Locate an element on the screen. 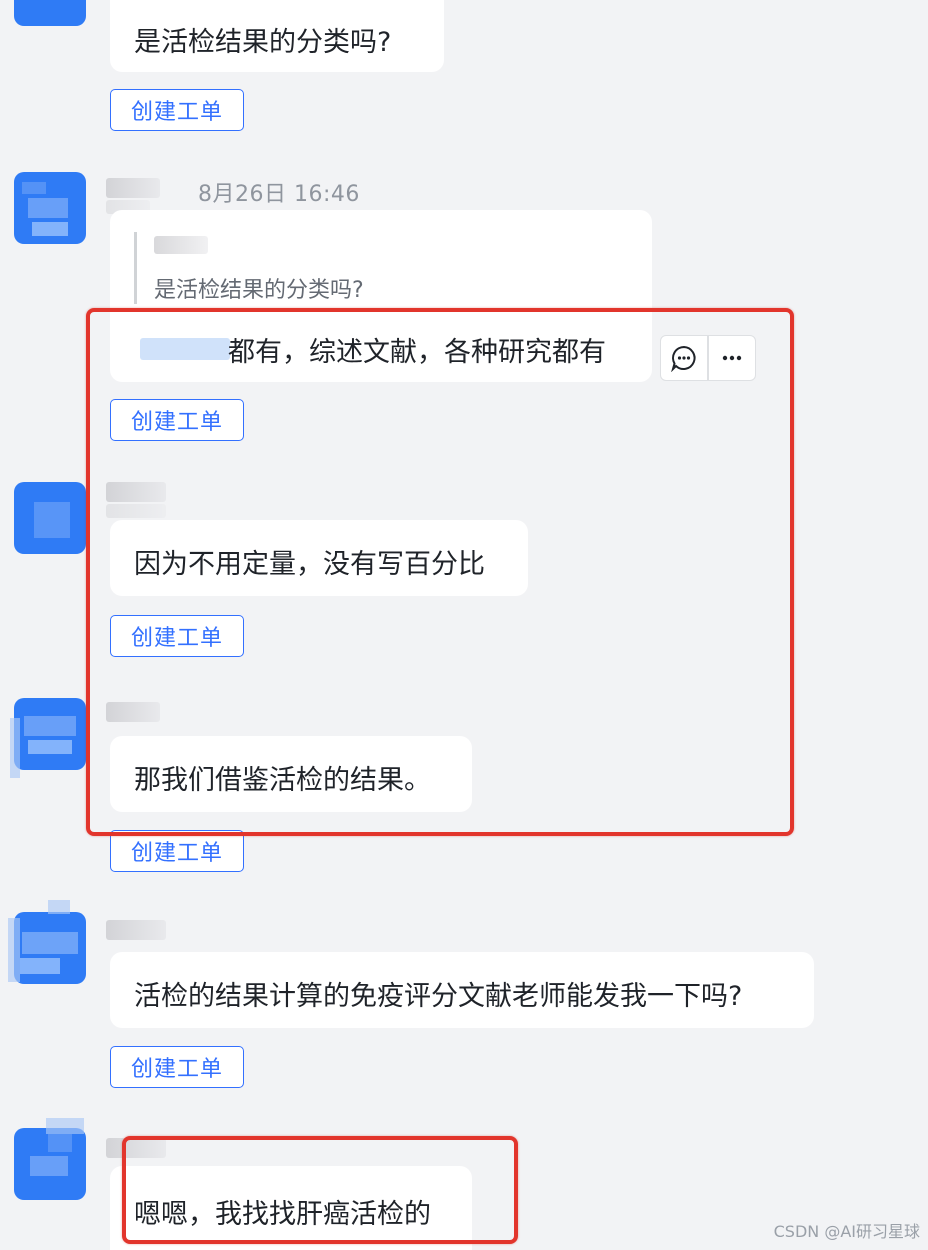  message-action-bar is located at coordinates (708, 358).